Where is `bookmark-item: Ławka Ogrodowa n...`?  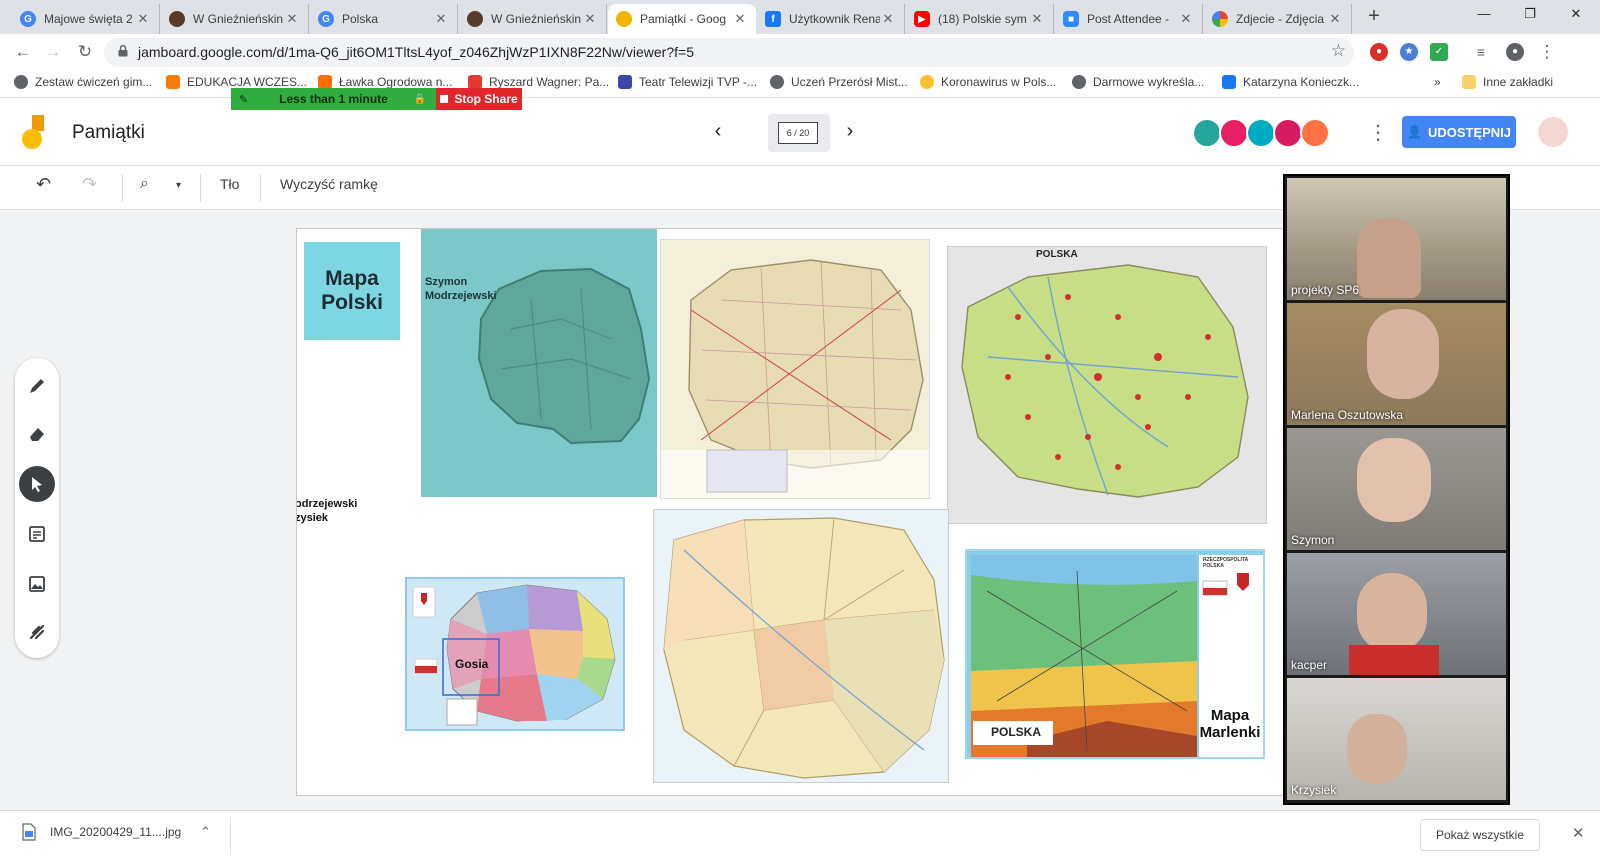 bookmark-item: Ławka Ogrodowa n... is located at coordinates (385, 82).